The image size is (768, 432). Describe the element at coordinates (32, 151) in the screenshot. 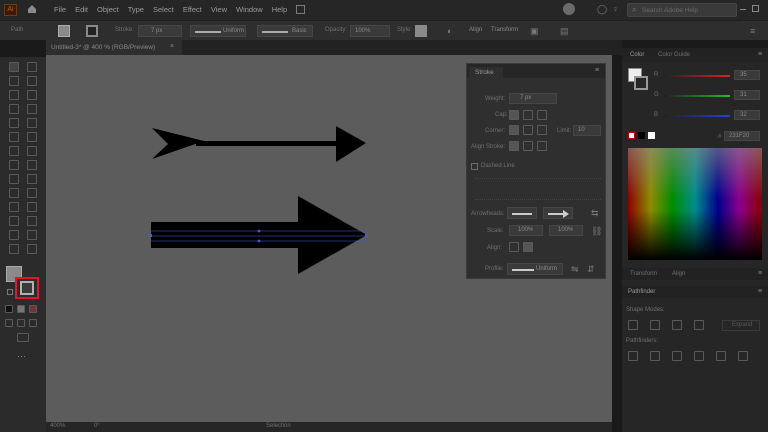

I see `scale-tool-icon` at that location.